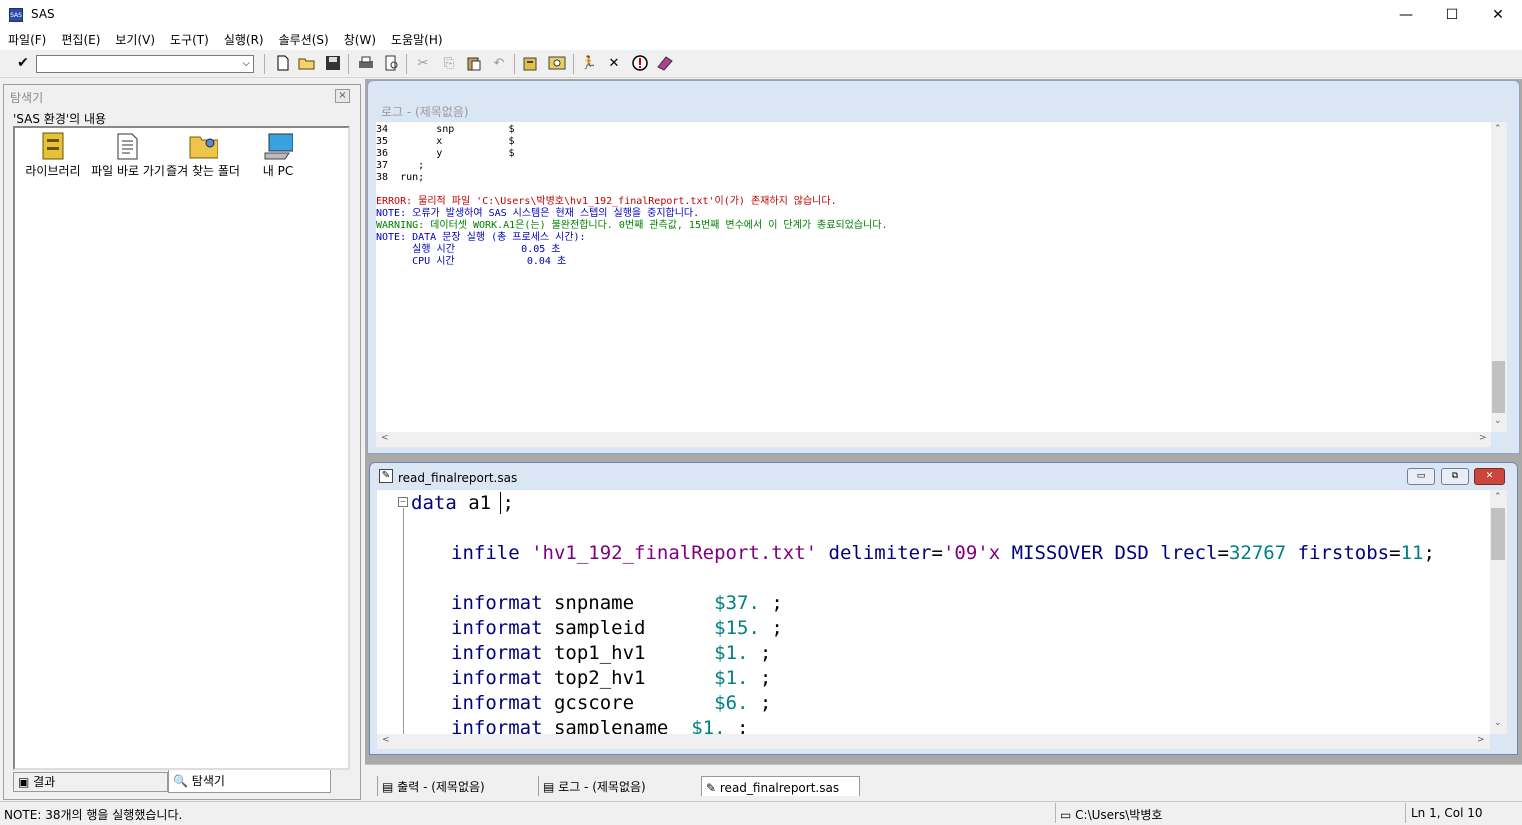 This screenshot has height=825, width=1522. What do you see at coordinates (43, 14) in the screenshot?
I see `window-title: SAS` at bounding box center [43, 14].